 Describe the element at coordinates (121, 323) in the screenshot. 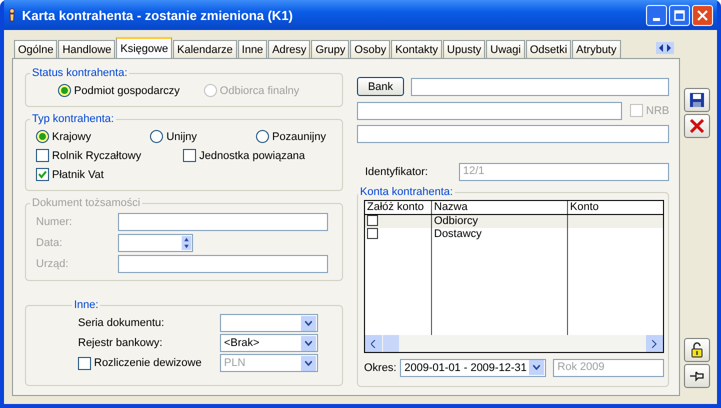

I see `field-label: Seria dokumentu:` at that location.